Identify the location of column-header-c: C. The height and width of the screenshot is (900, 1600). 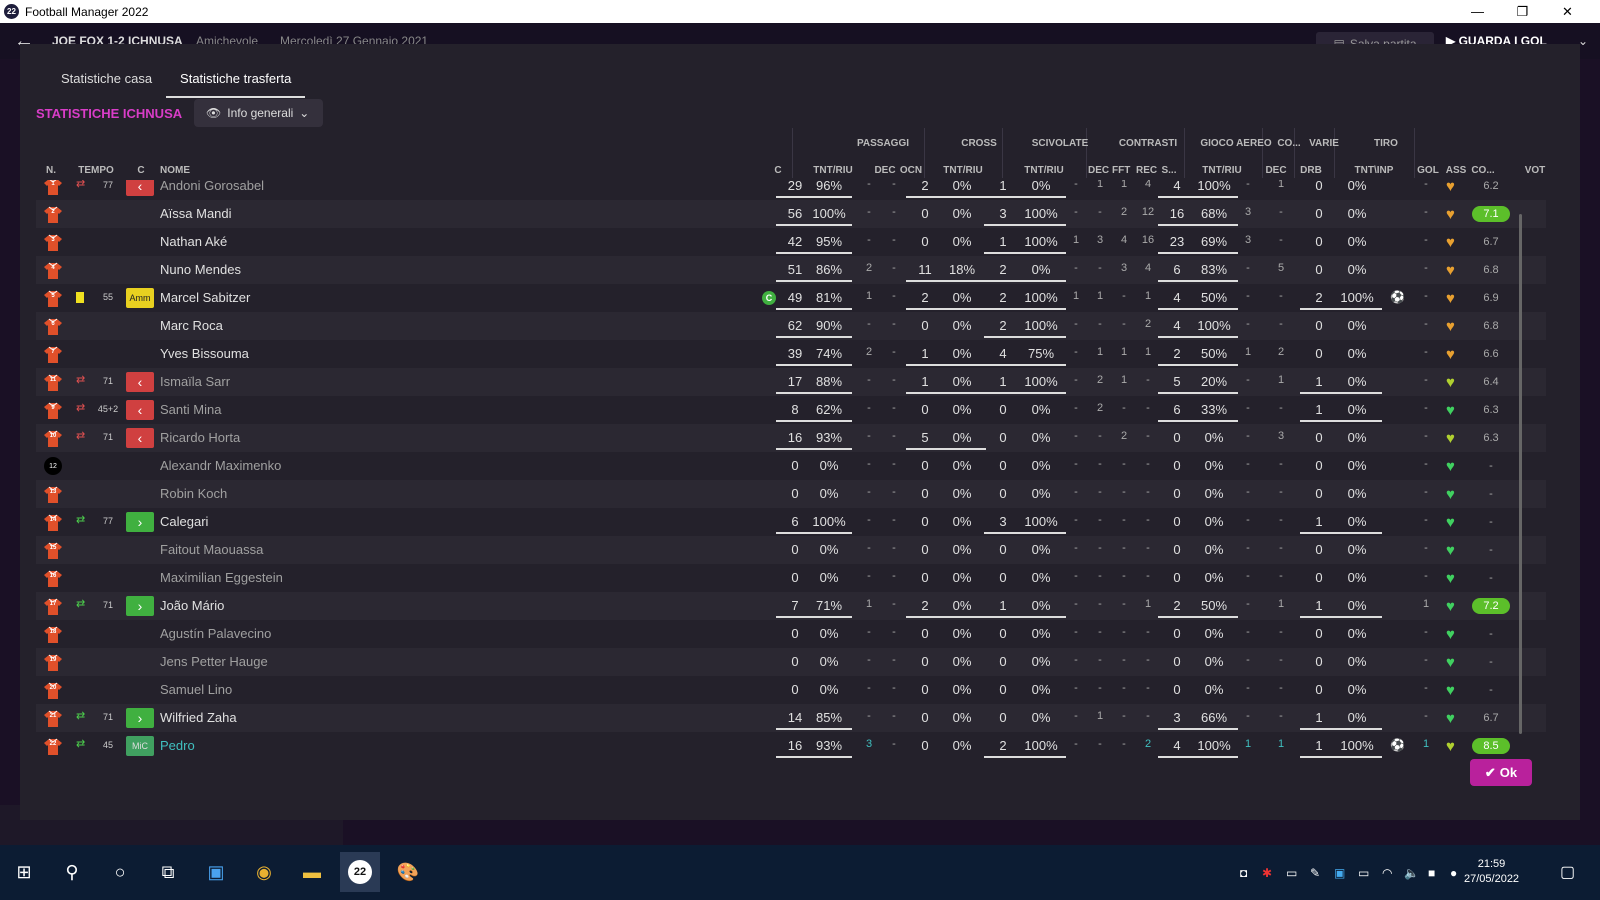
(141, 170).